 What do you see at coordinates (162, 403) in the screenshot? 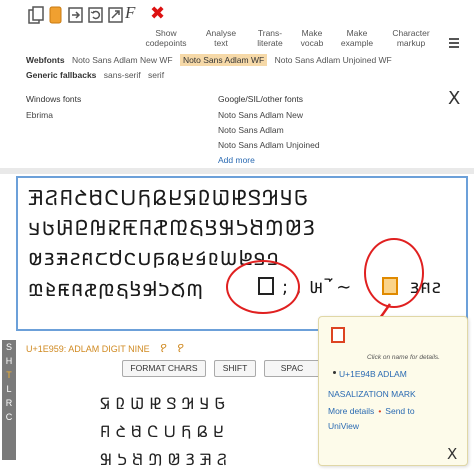
I see `keyboard-row: 𞤀 𞤁 𞤂 𞤃 𞤄 𞤅 𞤆 𞤇` at bounding box center [162, 403].